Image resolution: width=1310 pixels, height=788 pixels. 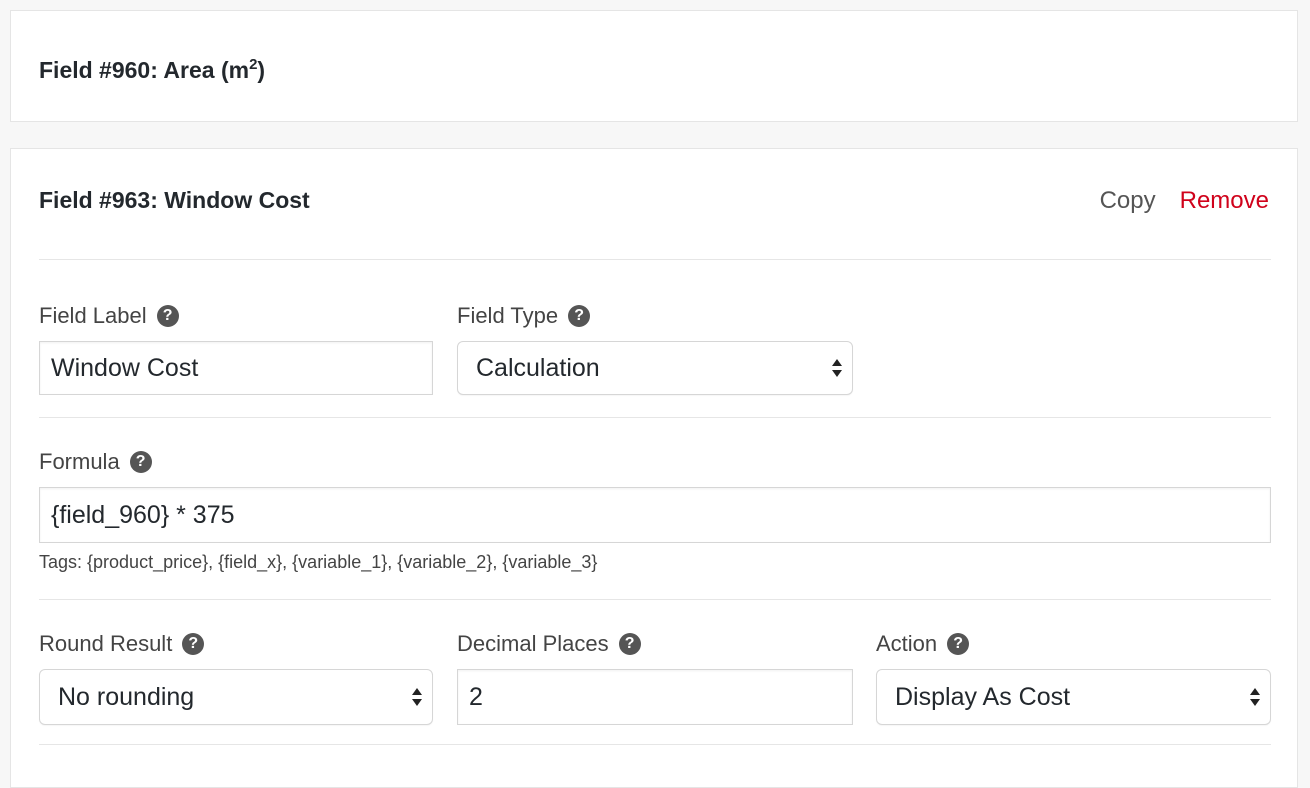 I want to click on formula-label: Formula ?, so click(x=95, y=462).